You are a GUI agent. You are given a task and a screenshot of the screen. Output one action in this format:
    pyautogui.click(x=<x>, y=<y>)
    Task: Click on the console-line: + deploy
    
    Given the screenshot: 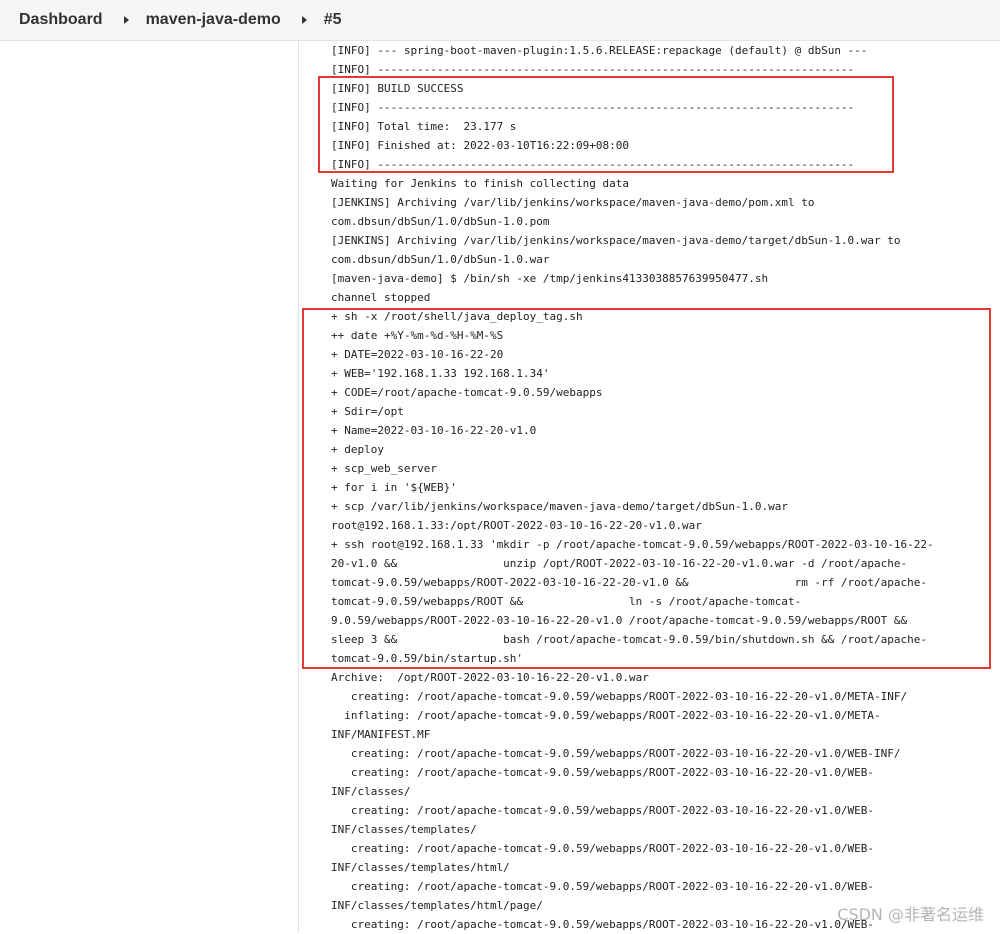 What is the action you would take?
    pyautogui.click(x=357, y=449)
    